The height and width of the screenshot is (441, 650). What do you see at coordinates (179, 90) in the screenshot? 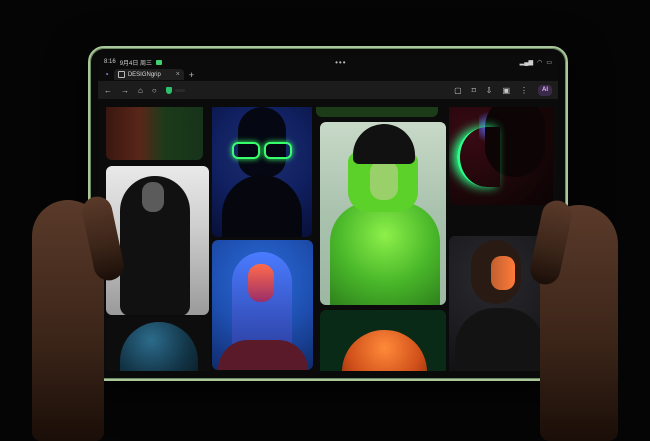
I see `url-text` at bounding box center [179, 90].